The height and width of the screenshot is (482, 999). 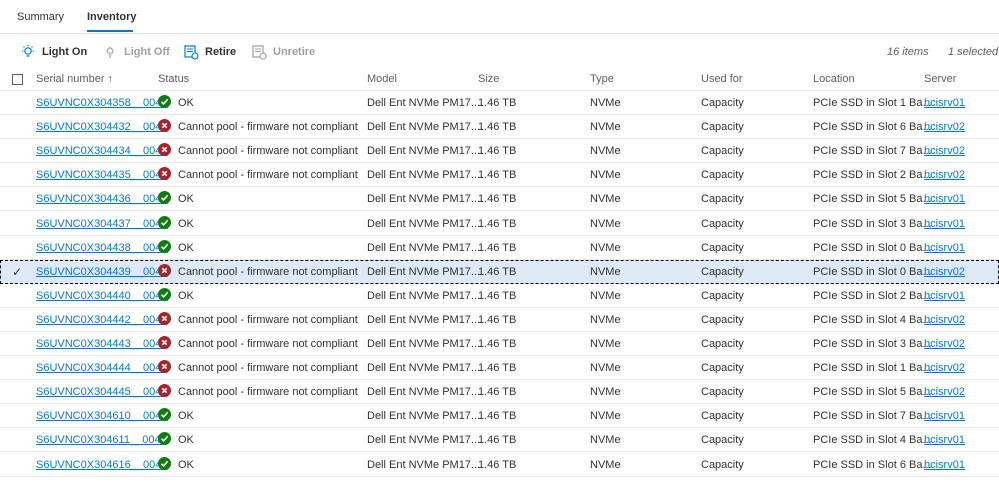 What do you see at coordinates (102, 151) in the screenshot?
I see `serial-number-link: S6UVNC0X304434__0041` at bounding box center [102, 151].